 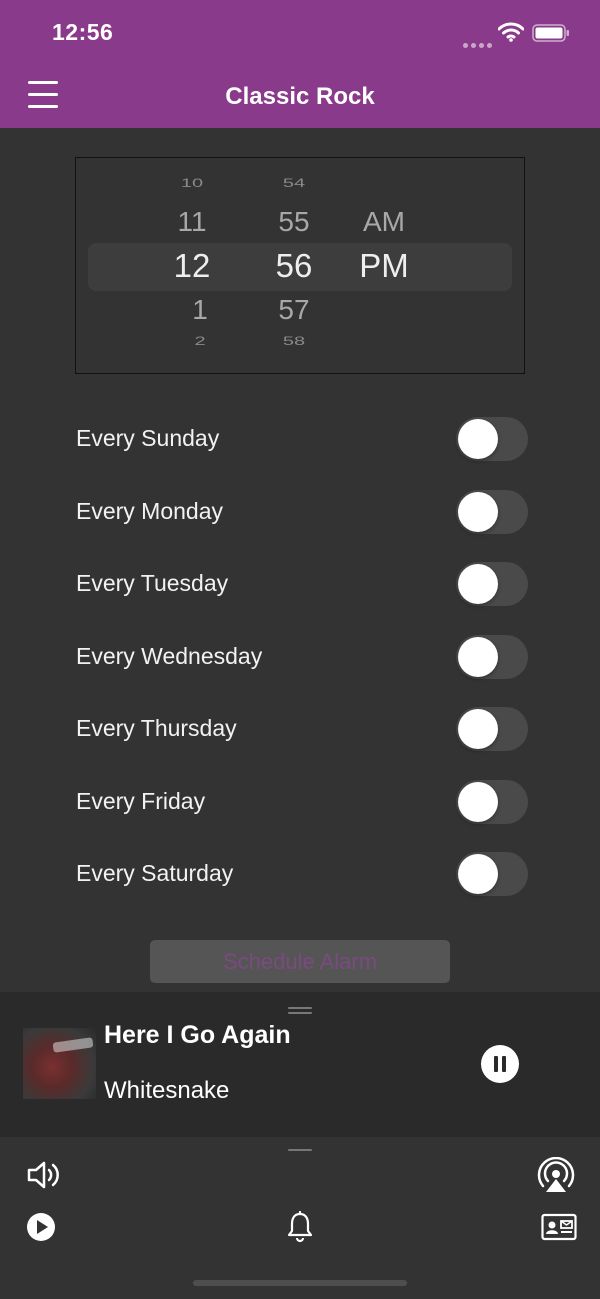 I want to click on page-title: Classic Rock, so click(x=300, y=96).